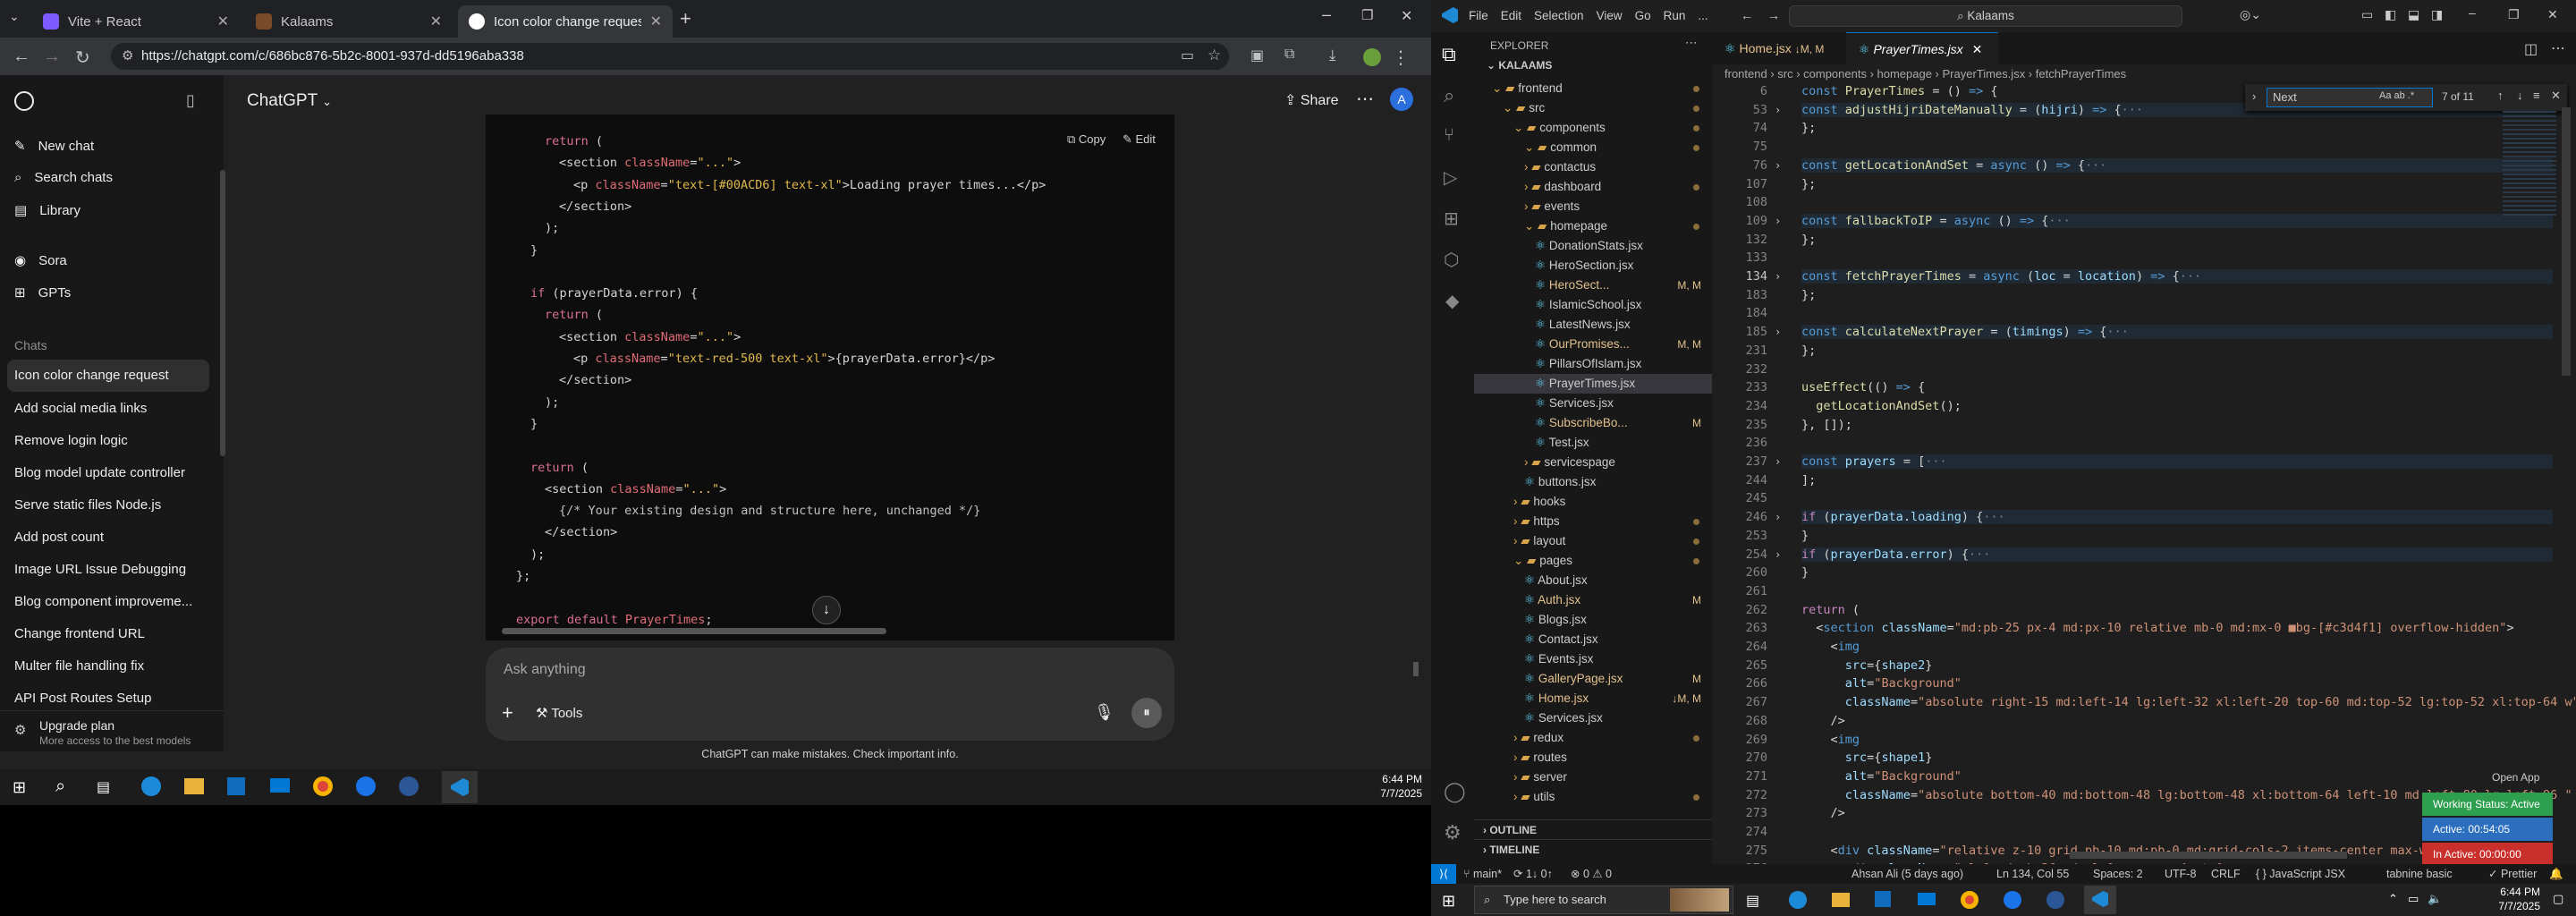  I want to click on chrome-menu-icon: ⋮, so click(1401, 58).